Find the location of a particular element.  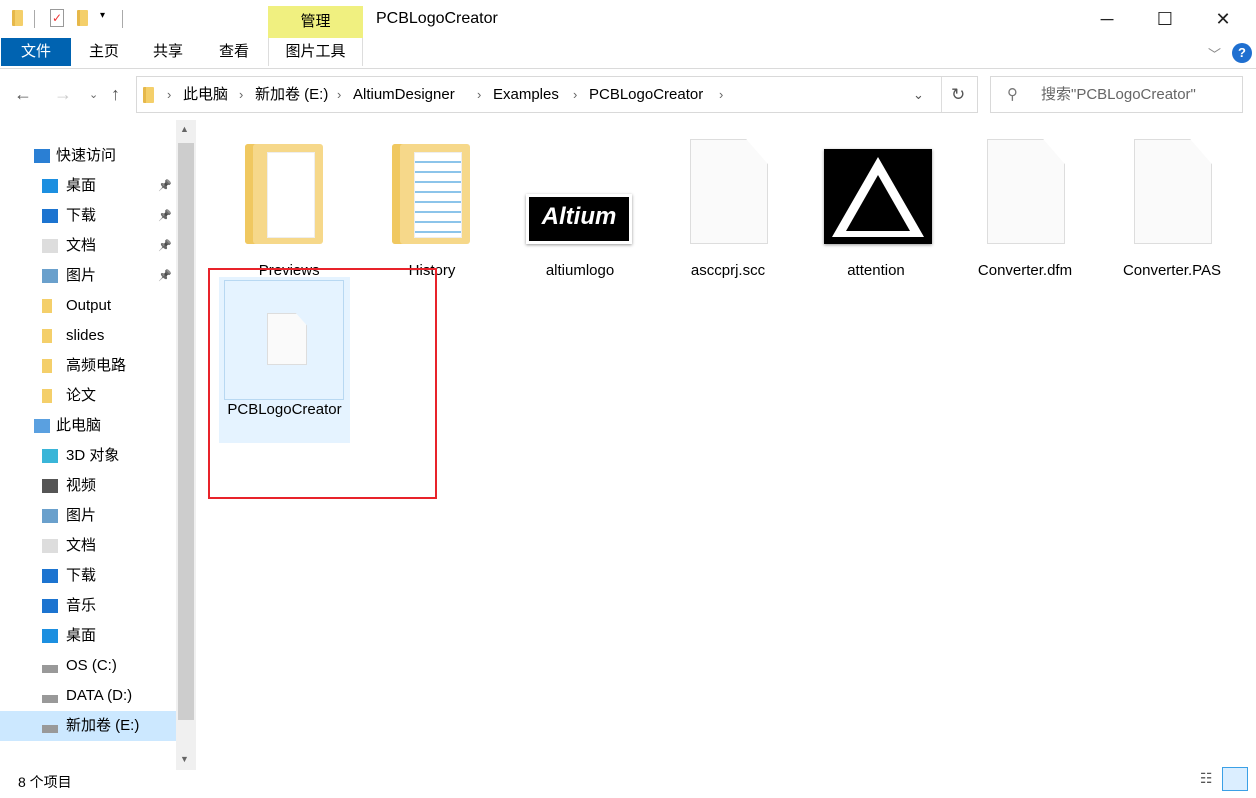

details-view-button: ☷ is located at coordinates (1206, 778).